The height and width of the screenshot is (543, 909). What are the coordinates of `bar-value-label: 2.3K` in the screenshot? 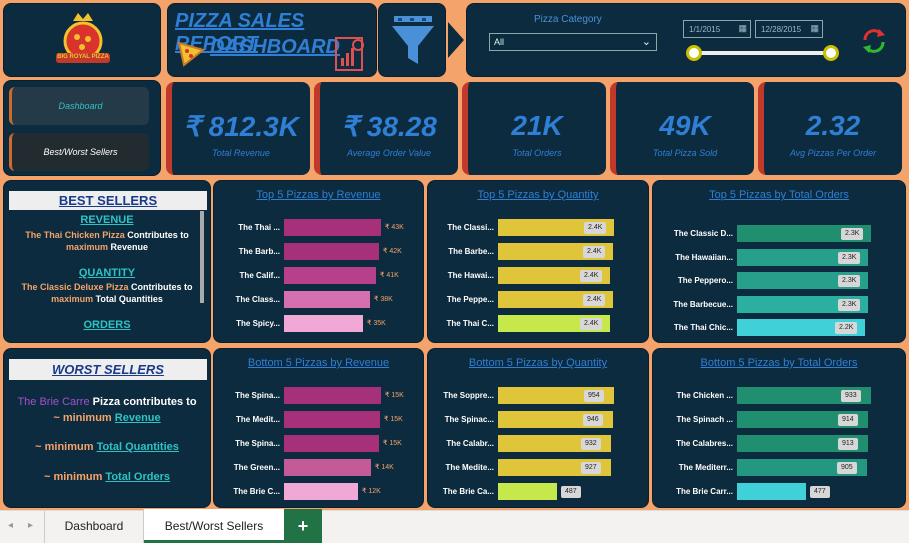 It's located at (849, 257).